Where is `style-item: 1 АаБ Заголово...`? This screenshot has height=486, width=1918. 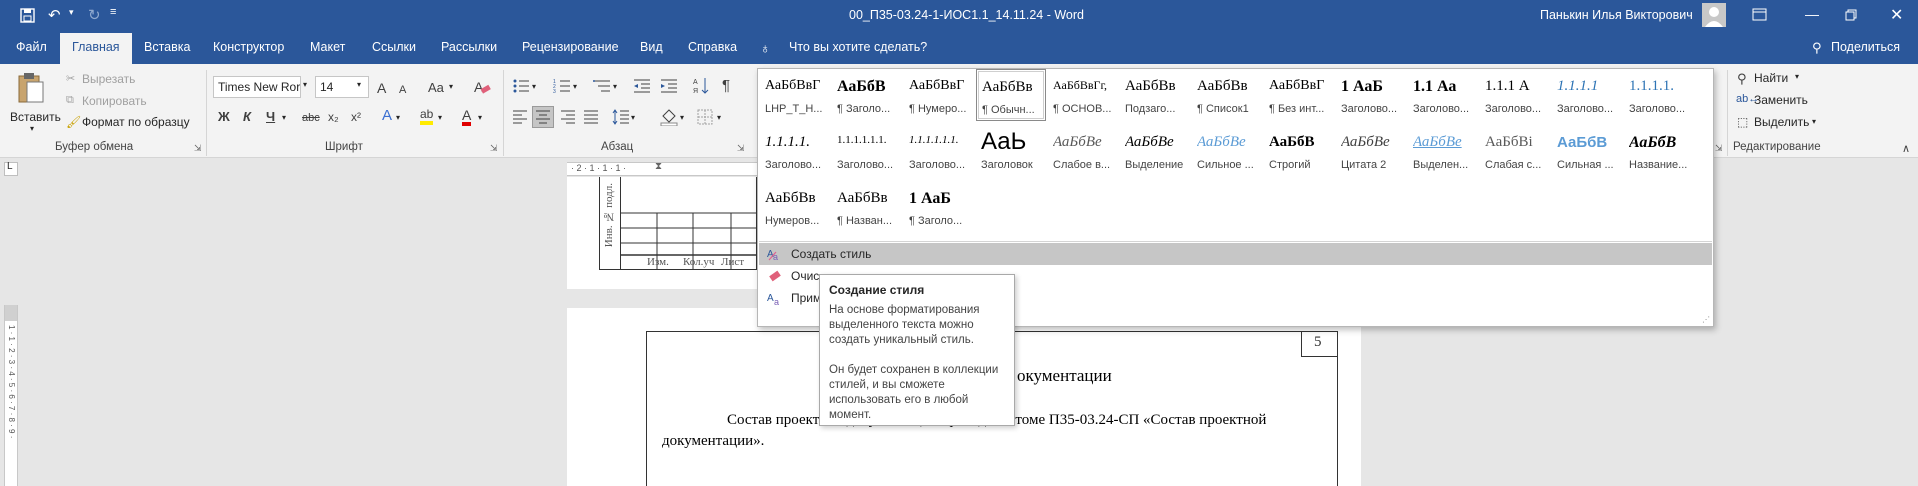
style-item: 1 АаБ Заголово... is located at coordinates (1371, 95).